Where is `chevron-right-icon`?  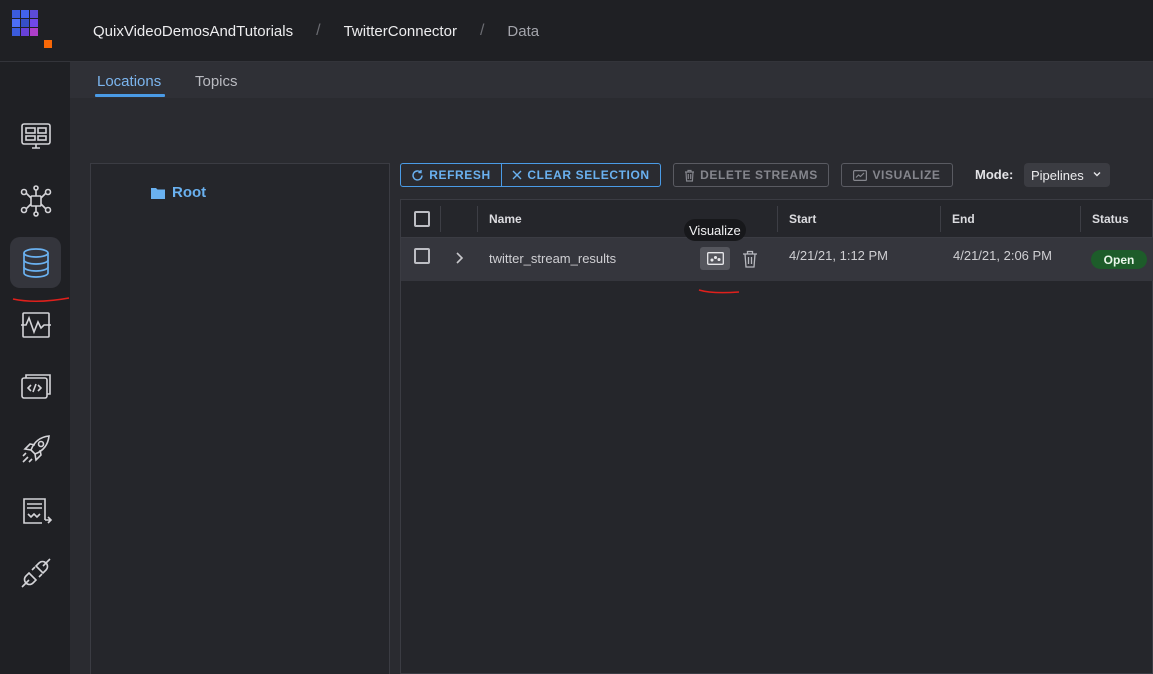
chevron-right-icon is located at coordinates (459, 258).